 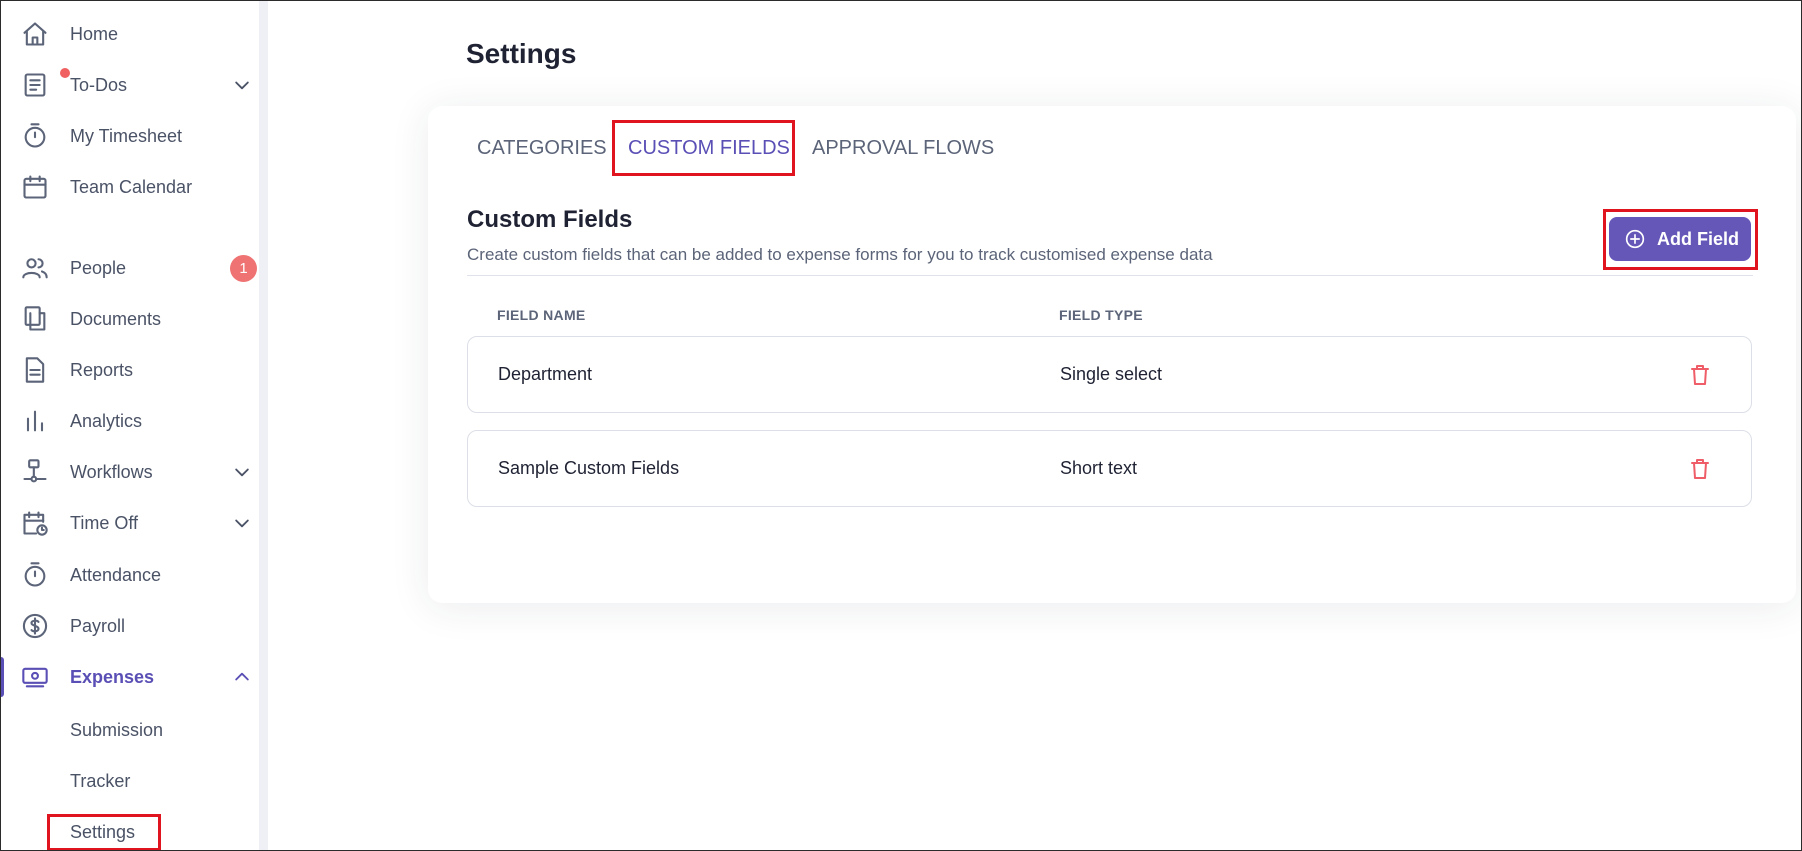 I want to click on sidebar-item-home: Home, so click(x=129, y=34).